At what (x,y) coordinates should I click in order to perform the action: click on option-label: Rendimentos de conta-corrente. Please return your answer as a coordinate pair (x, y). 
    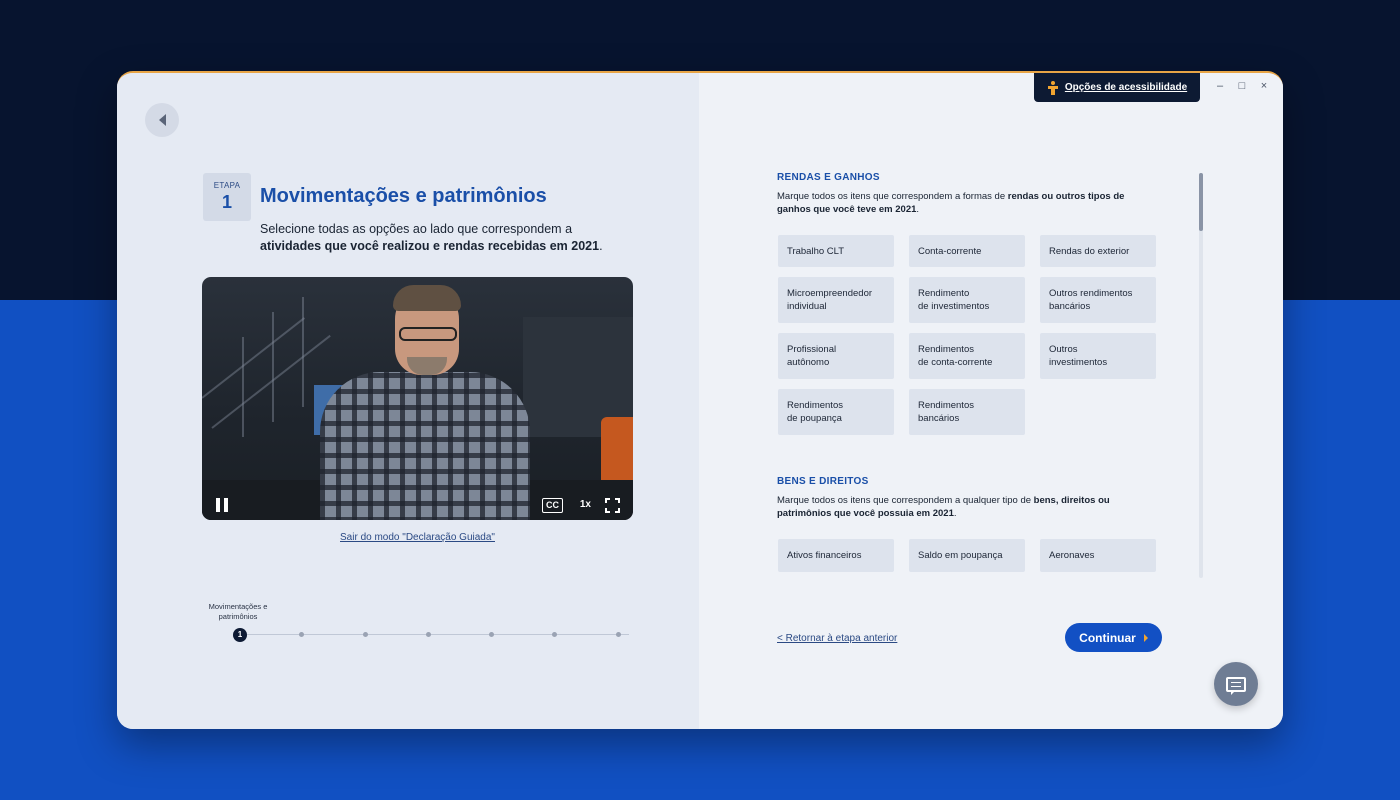
    Looking at the image, I should click on (955, 356).